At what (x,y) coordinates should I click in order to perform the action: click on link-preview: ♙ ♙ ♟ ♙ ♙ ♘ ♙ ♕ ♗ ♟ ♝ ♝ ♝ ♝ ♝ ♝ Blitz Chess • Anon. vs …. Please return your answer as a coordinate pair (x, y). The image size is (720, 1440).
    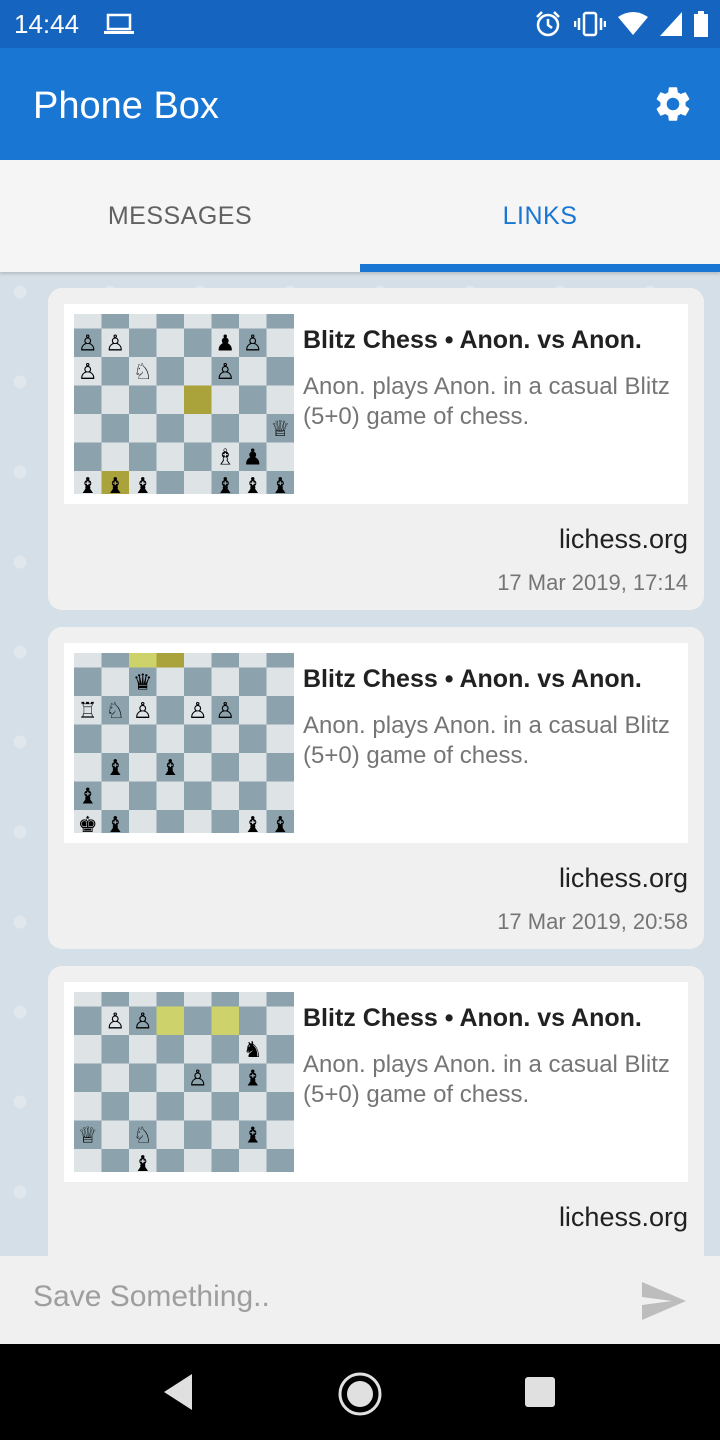
    Looking at the image, I should click on (376, 404).